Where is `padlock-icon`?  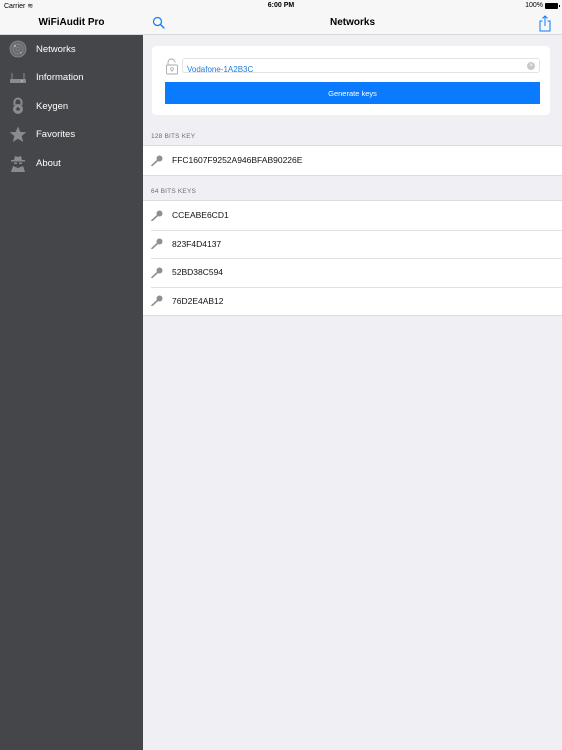
padlock-icon is located at coordinates (18, 106).